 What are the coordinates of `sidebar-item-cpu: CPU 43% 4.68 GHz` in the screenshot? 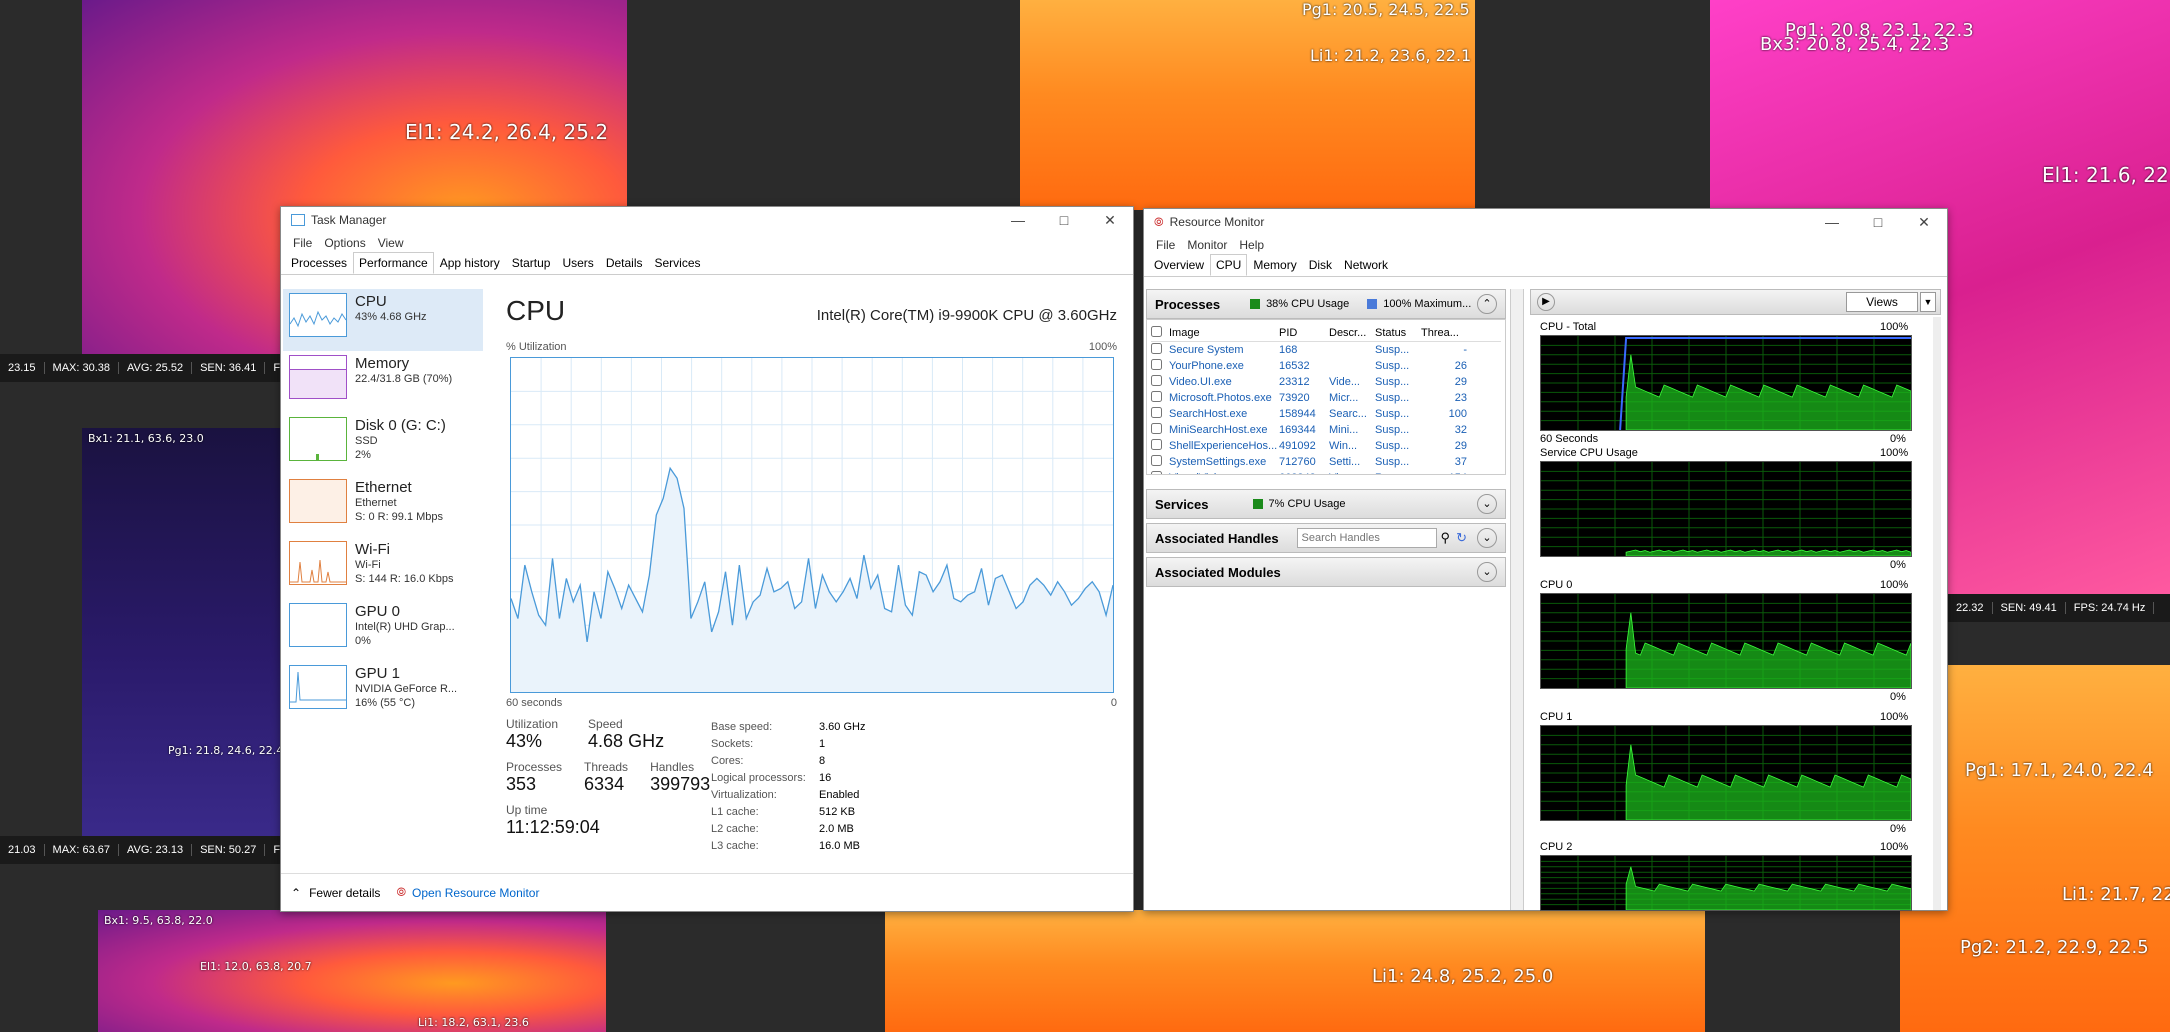 It's located at (383, 320).